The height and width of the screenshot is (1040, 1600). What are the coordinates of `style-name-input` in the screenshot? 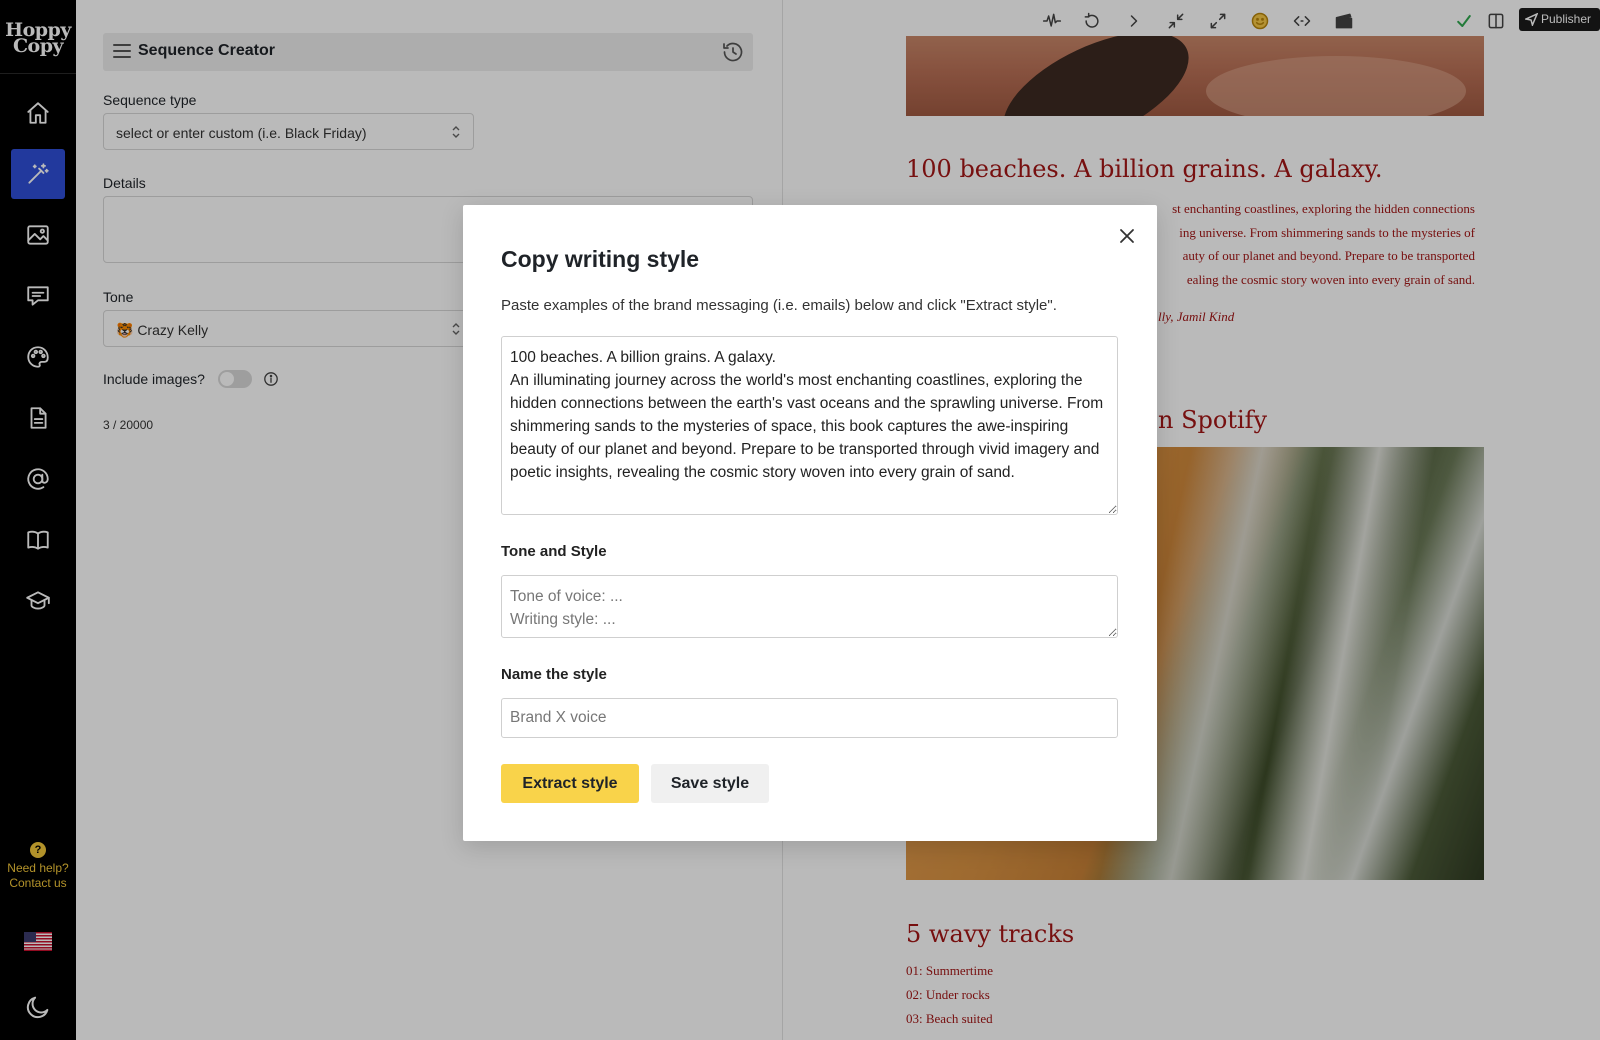 It's located at (809, 718).